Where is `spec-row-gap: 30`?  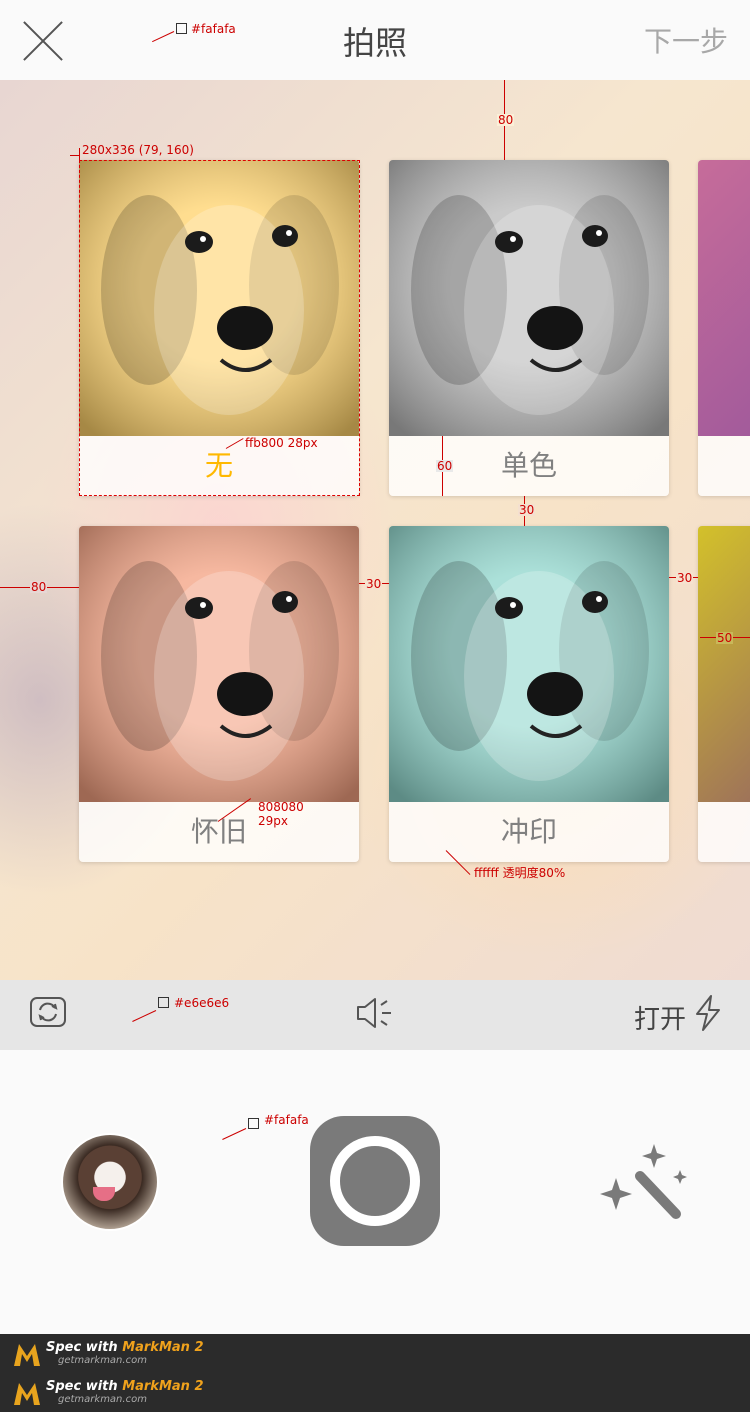 spec-row-gap: 30 is located at coordinates (527, 510).